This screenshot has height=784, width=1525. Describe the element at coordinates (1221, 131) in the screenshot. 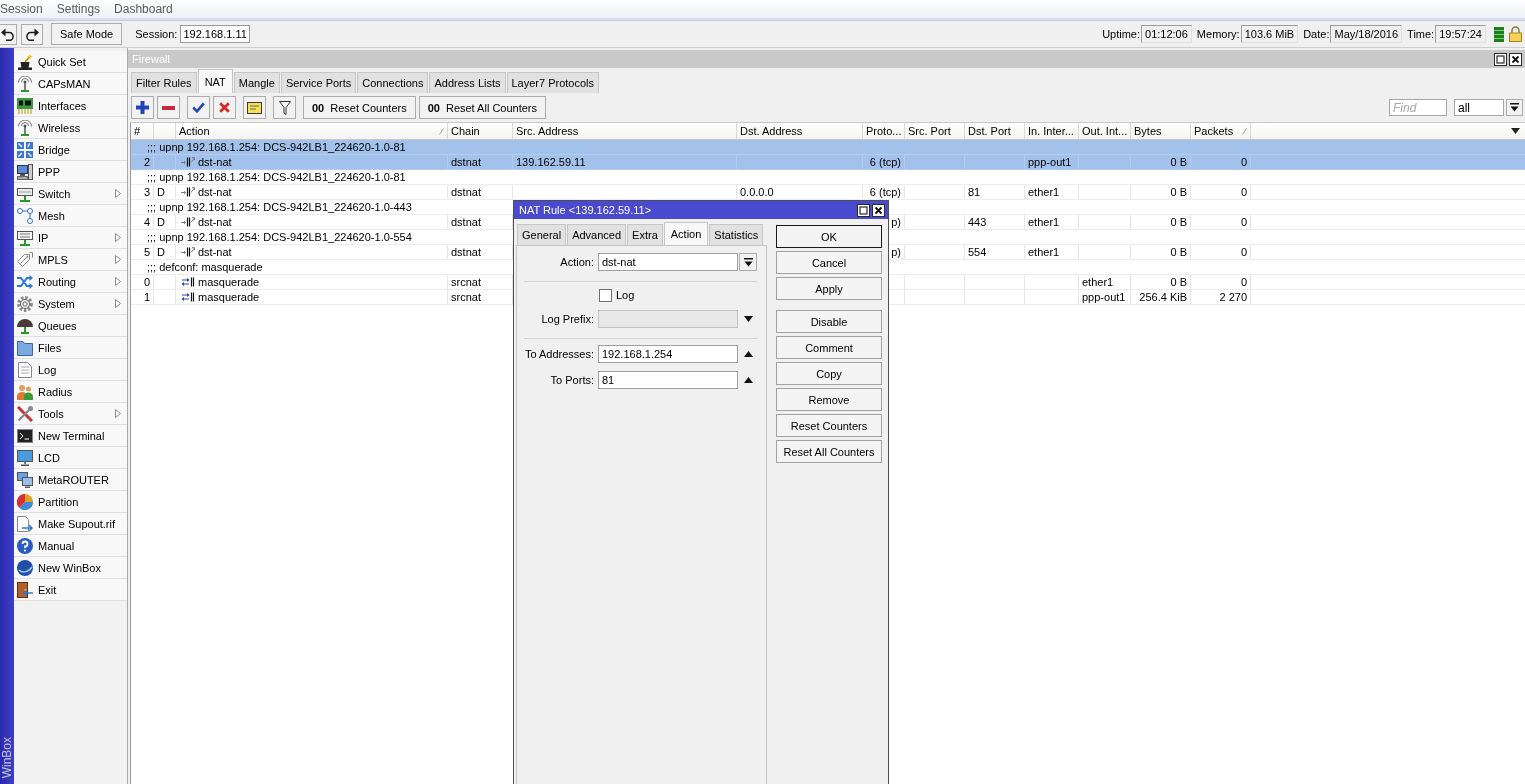

I see `column-header: Packets` at that location.